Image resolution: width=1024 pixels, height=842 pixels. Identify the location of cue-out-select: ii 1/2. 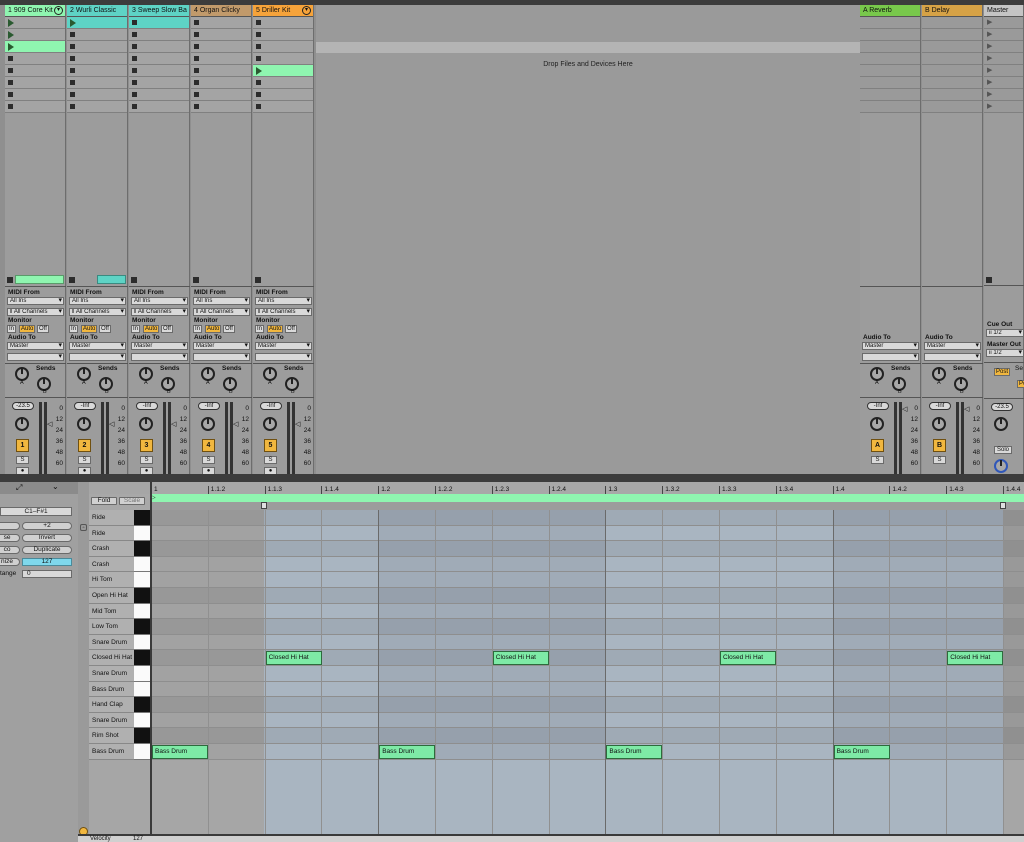
(1005, 333).